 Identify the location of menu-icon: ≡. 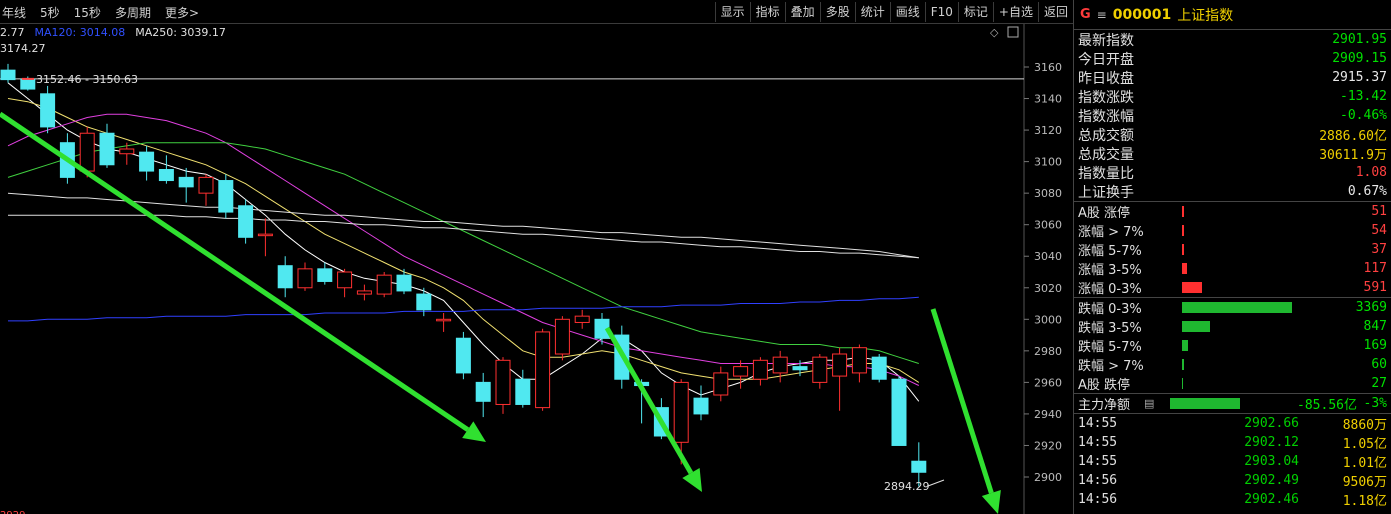
(1102, 15).